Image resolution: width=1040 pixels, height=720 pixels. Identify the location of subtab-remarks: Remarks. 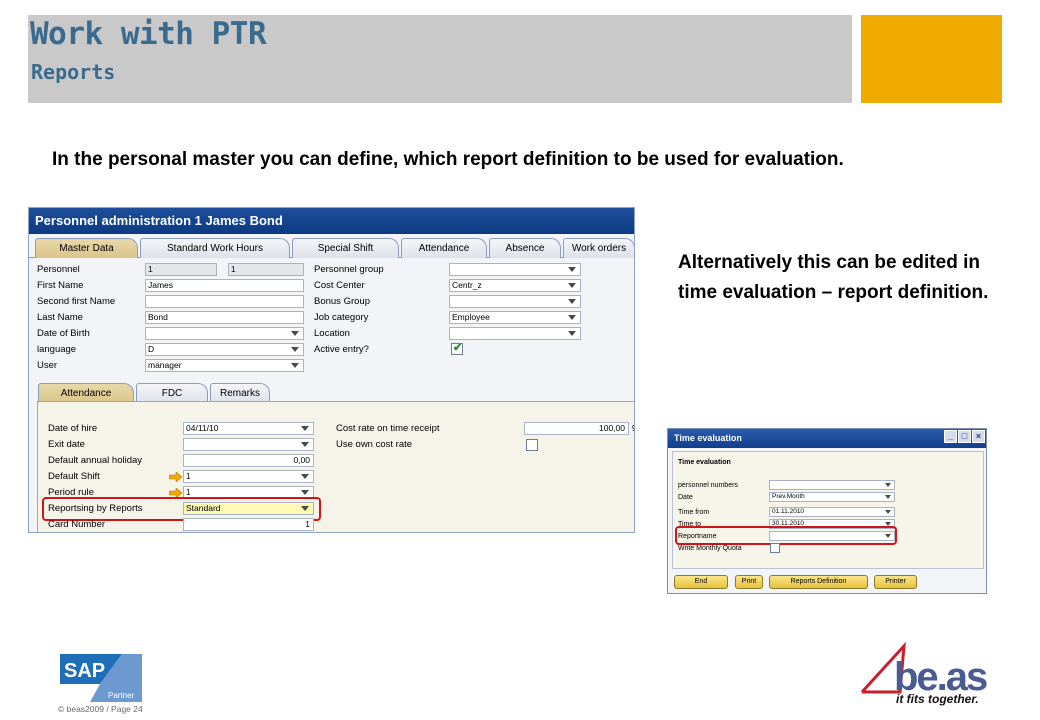
(240, 393).